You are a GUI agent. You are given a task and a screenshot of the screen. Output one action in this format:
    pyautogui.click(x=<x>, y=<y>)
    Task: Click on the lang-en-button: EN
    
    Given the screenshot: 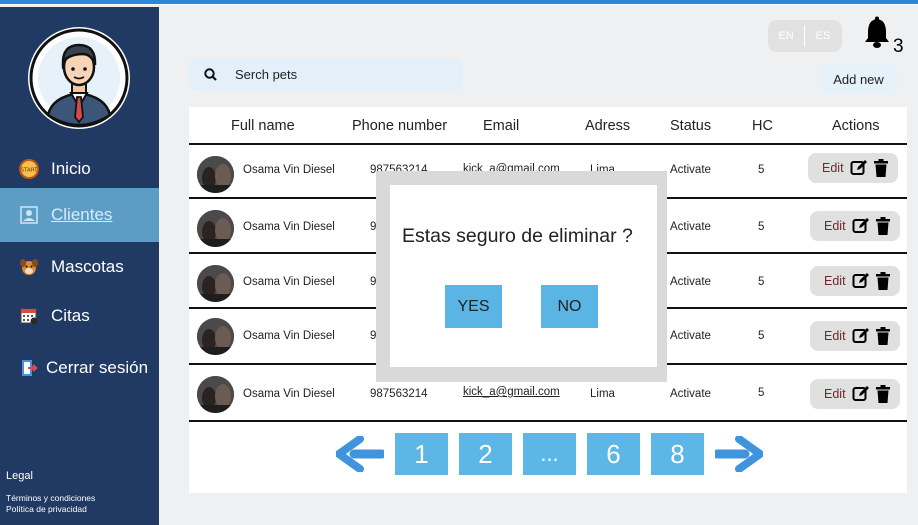 What is the action you would take?
    pyautogui.click(x=786, y=36)
    